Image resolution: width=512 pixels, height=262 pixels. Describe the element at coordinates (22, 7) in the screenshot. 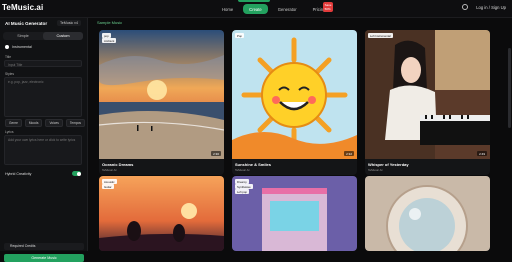

I see `app-logo: TeMusic.ai` at that location.